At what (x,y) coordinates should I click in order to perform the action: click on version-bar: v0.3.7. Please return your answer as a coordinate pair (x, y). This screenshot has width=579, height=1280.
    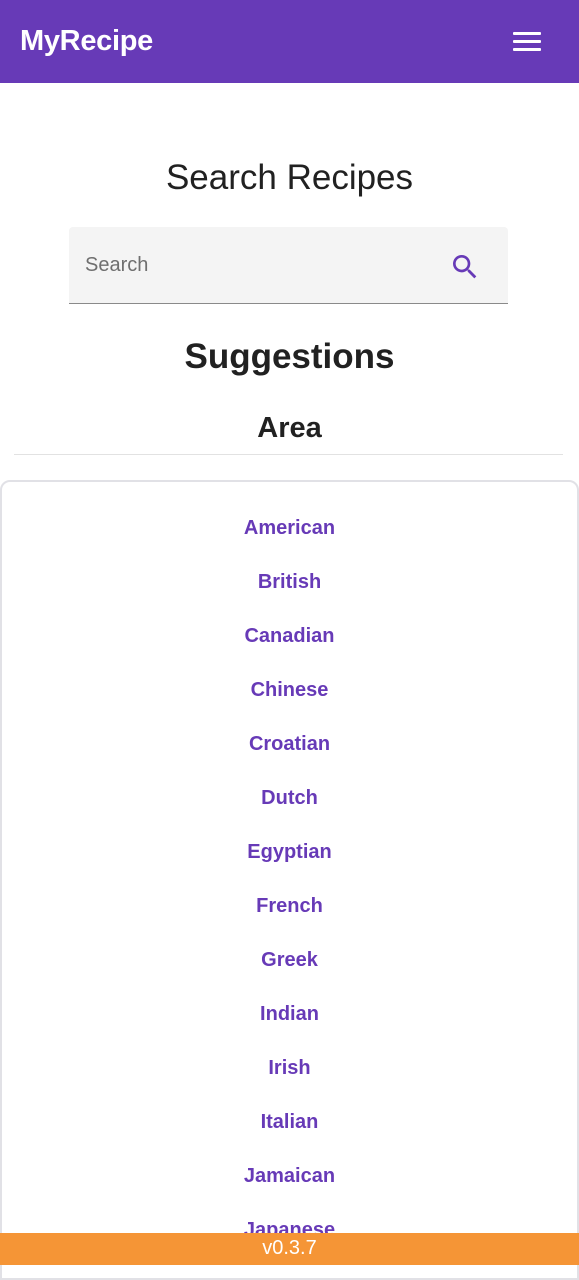
    Looking at the image, I should click on (289, 1249).